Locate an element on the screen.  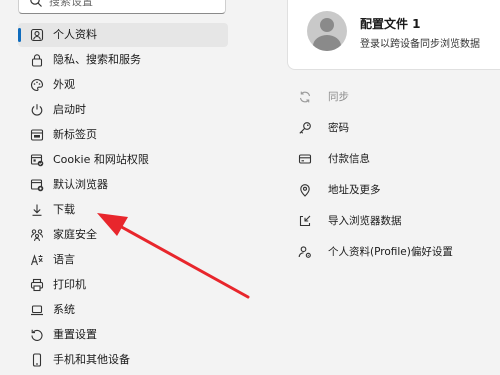
sidebar-item-privacy: 隐私、搜索和服务 is located at coordinates (123, 60).